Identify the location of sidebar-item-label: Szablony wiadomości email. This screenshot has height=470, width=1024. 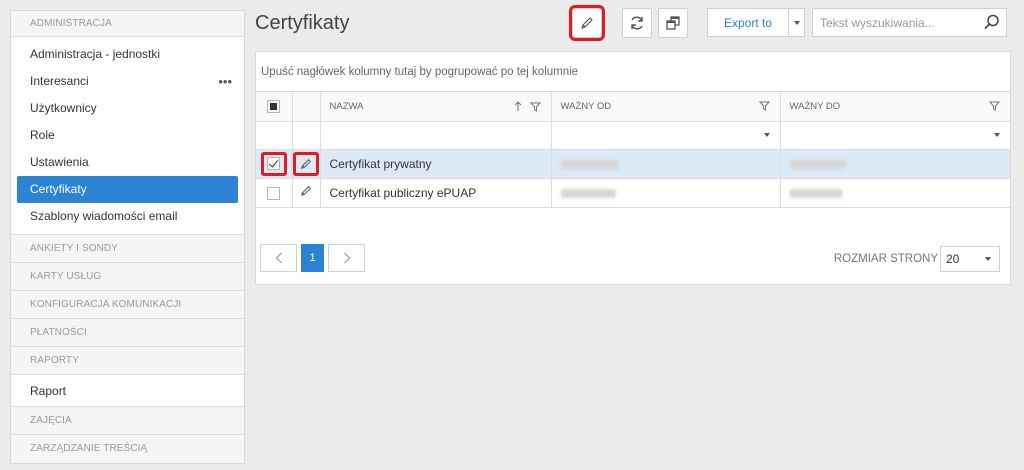
(104, 216).